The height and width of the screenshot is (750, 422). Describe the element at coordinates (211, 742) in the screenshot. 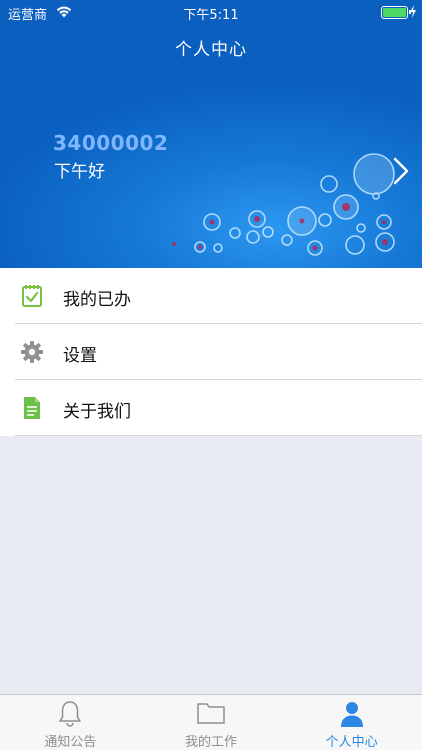

I see `tab-label: 我的工作` at that location.